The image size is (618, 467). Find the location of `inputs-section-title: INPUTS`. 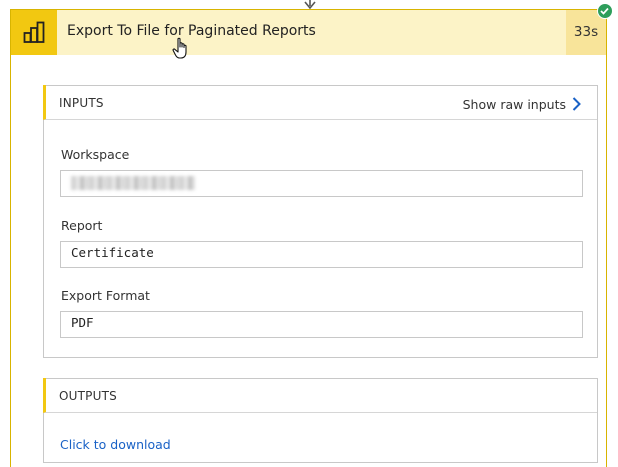

inputs-section-title: INPUTS is located at coordinates (81, 103).